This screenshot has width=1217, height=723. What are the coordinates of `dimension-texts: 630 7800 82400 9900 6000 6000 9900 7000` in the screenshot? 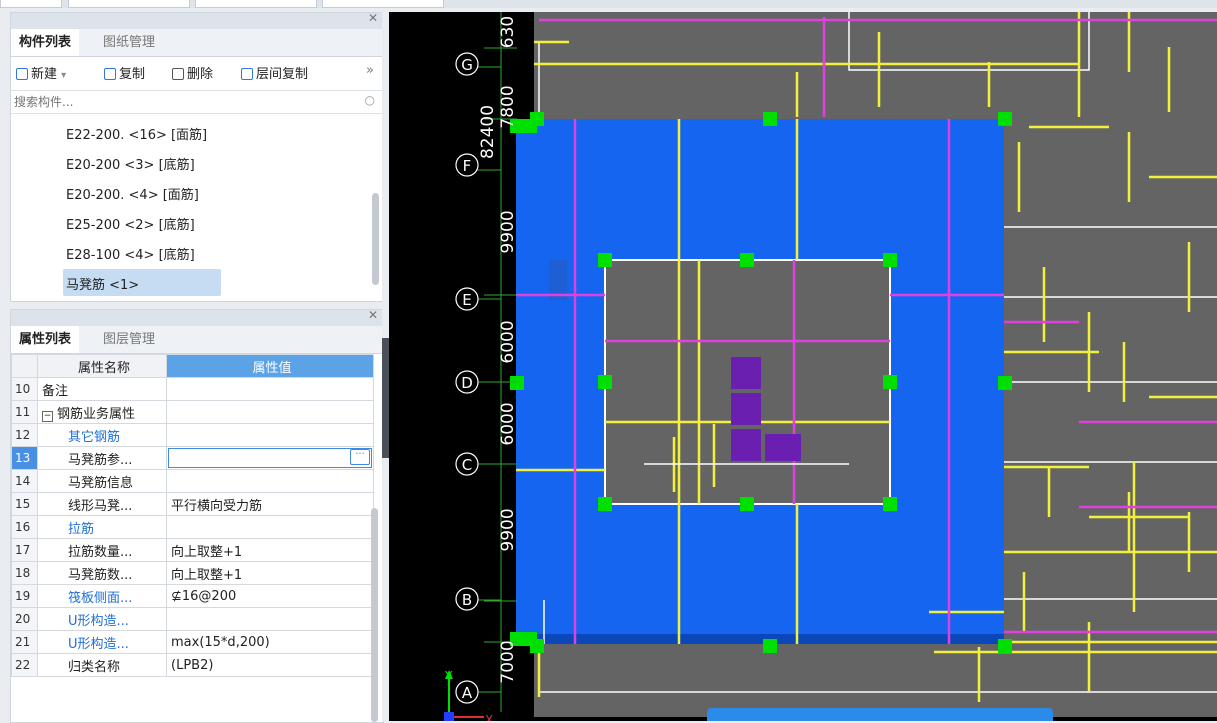 It's located at (498, 350).